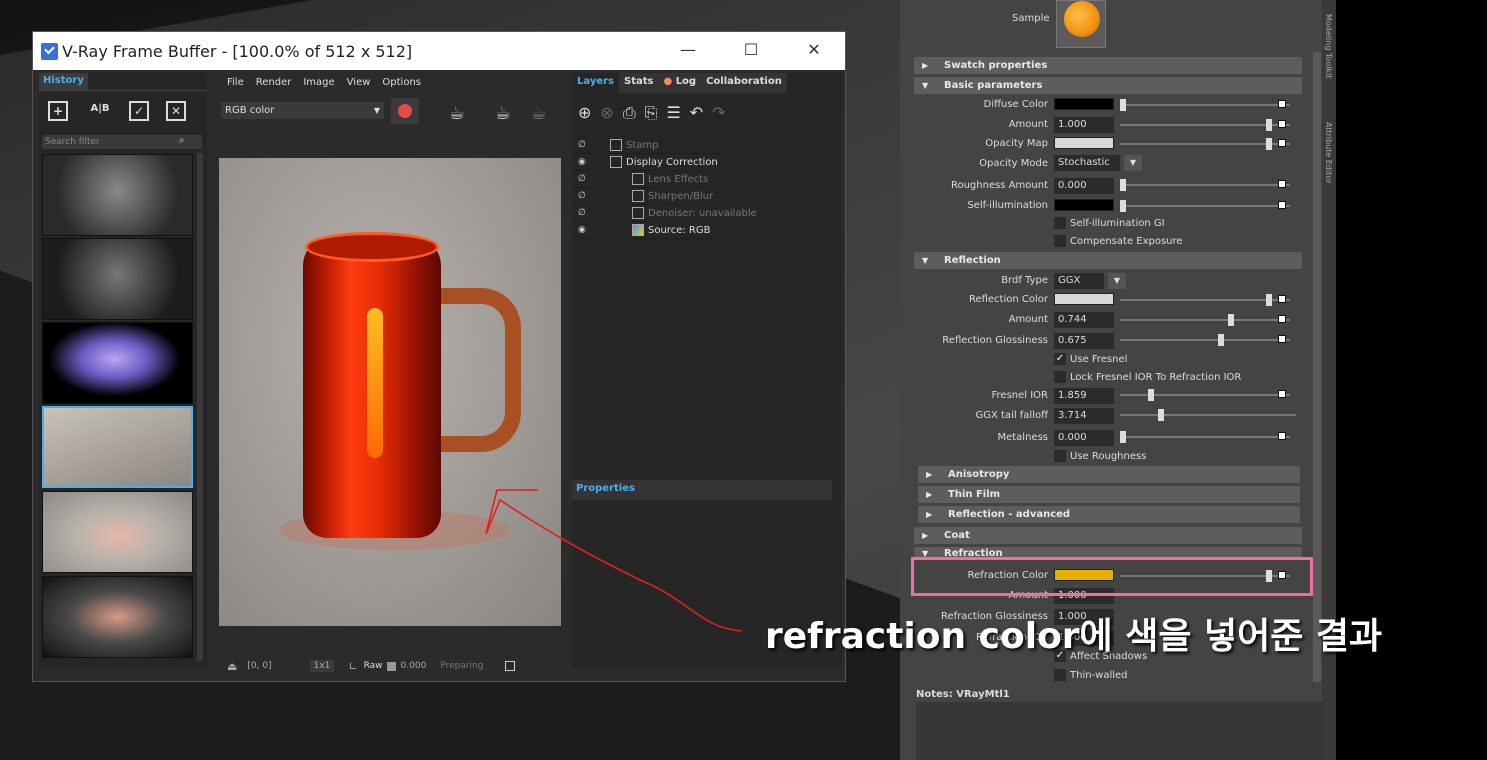 The image size is (1487, 760). Describe the element at coordinates (814, 50) in the screenshot. I see `close-button: ✕` at that location.